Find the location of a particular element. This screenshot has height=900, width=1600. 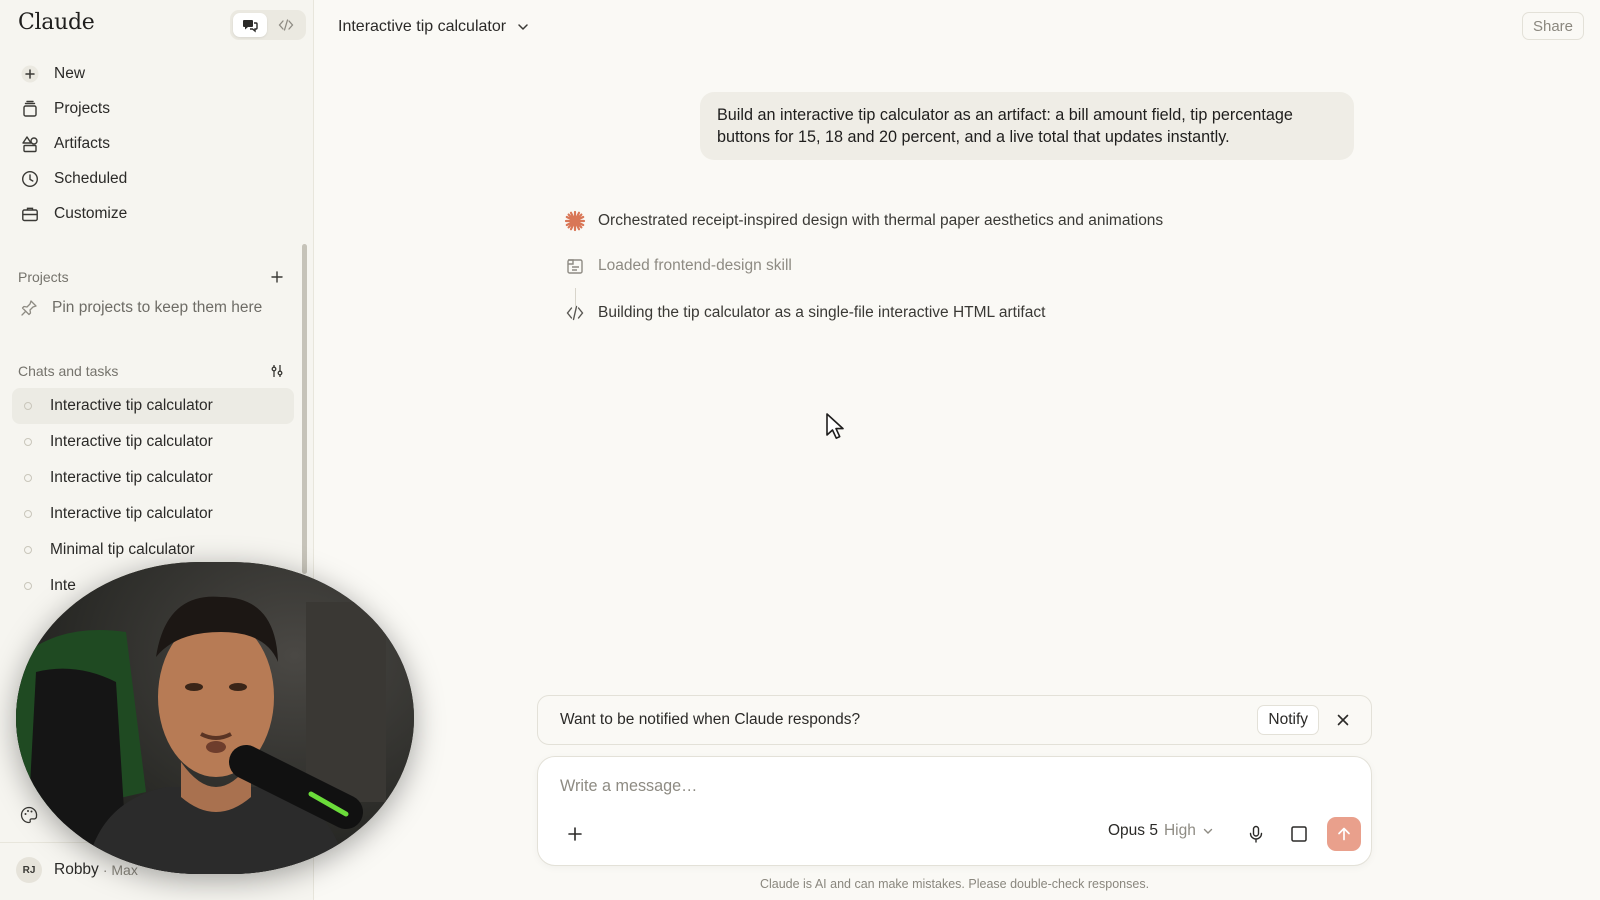

message-input is located at coordinates (950, 786).